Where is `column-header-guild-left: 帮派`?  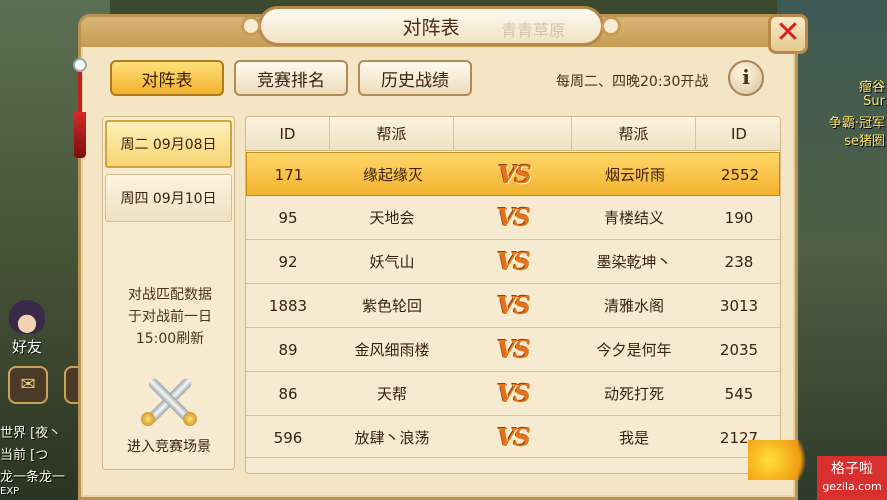 column-header-guild-left: 帮派 is located at coordinates (392, 134).